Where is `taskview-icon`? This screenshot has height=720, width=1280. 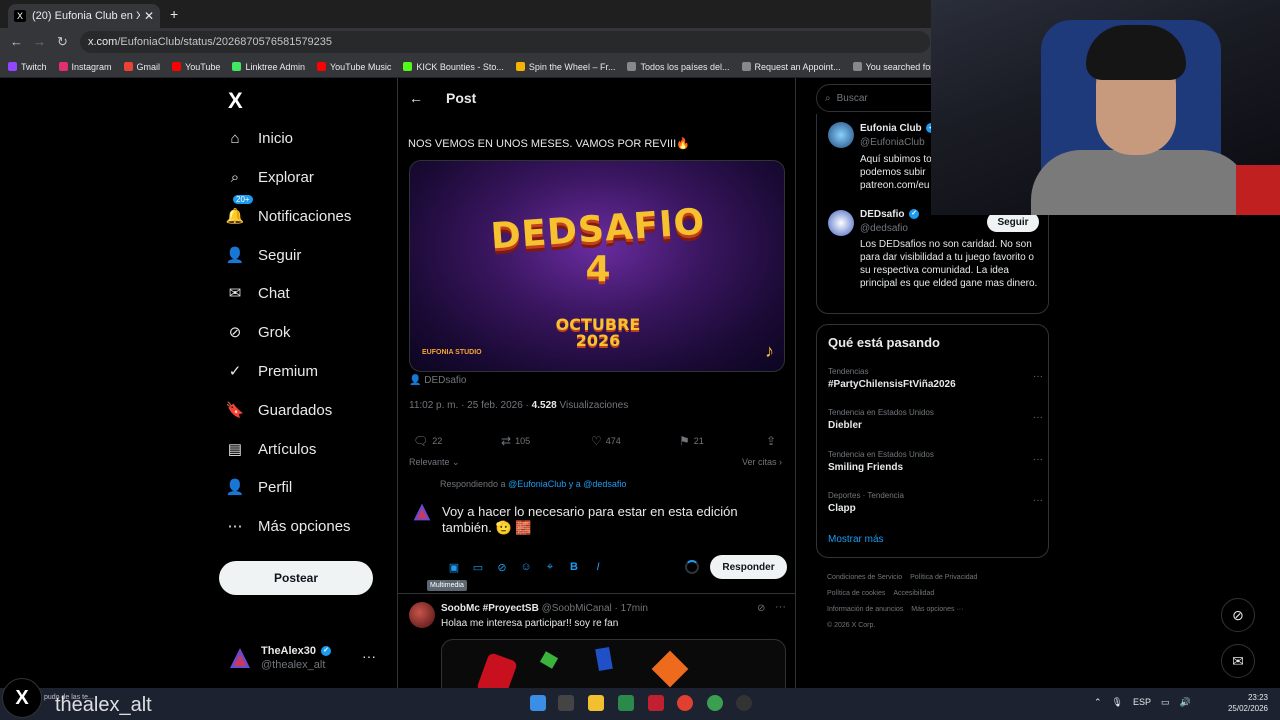 taskview-icon is located at coordinates (566, 703).